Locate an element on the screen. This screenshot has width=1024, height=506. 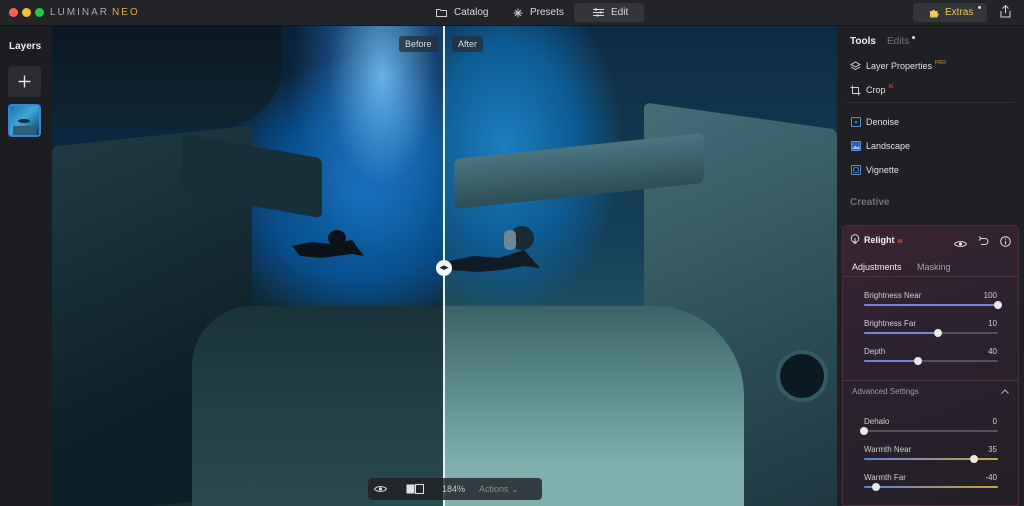
tab-adjustments: Adjustments is located at coordinates (877, 267).